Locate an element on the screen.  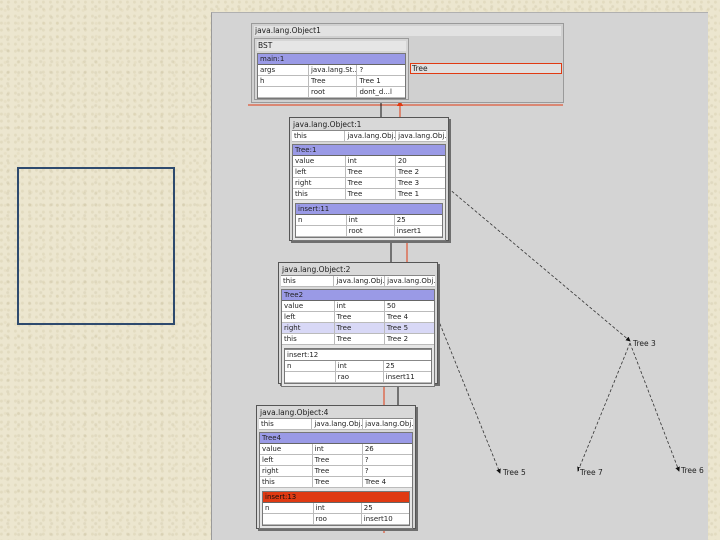
insert-frame-title: insert:13 is located at coordinates (281, 497).